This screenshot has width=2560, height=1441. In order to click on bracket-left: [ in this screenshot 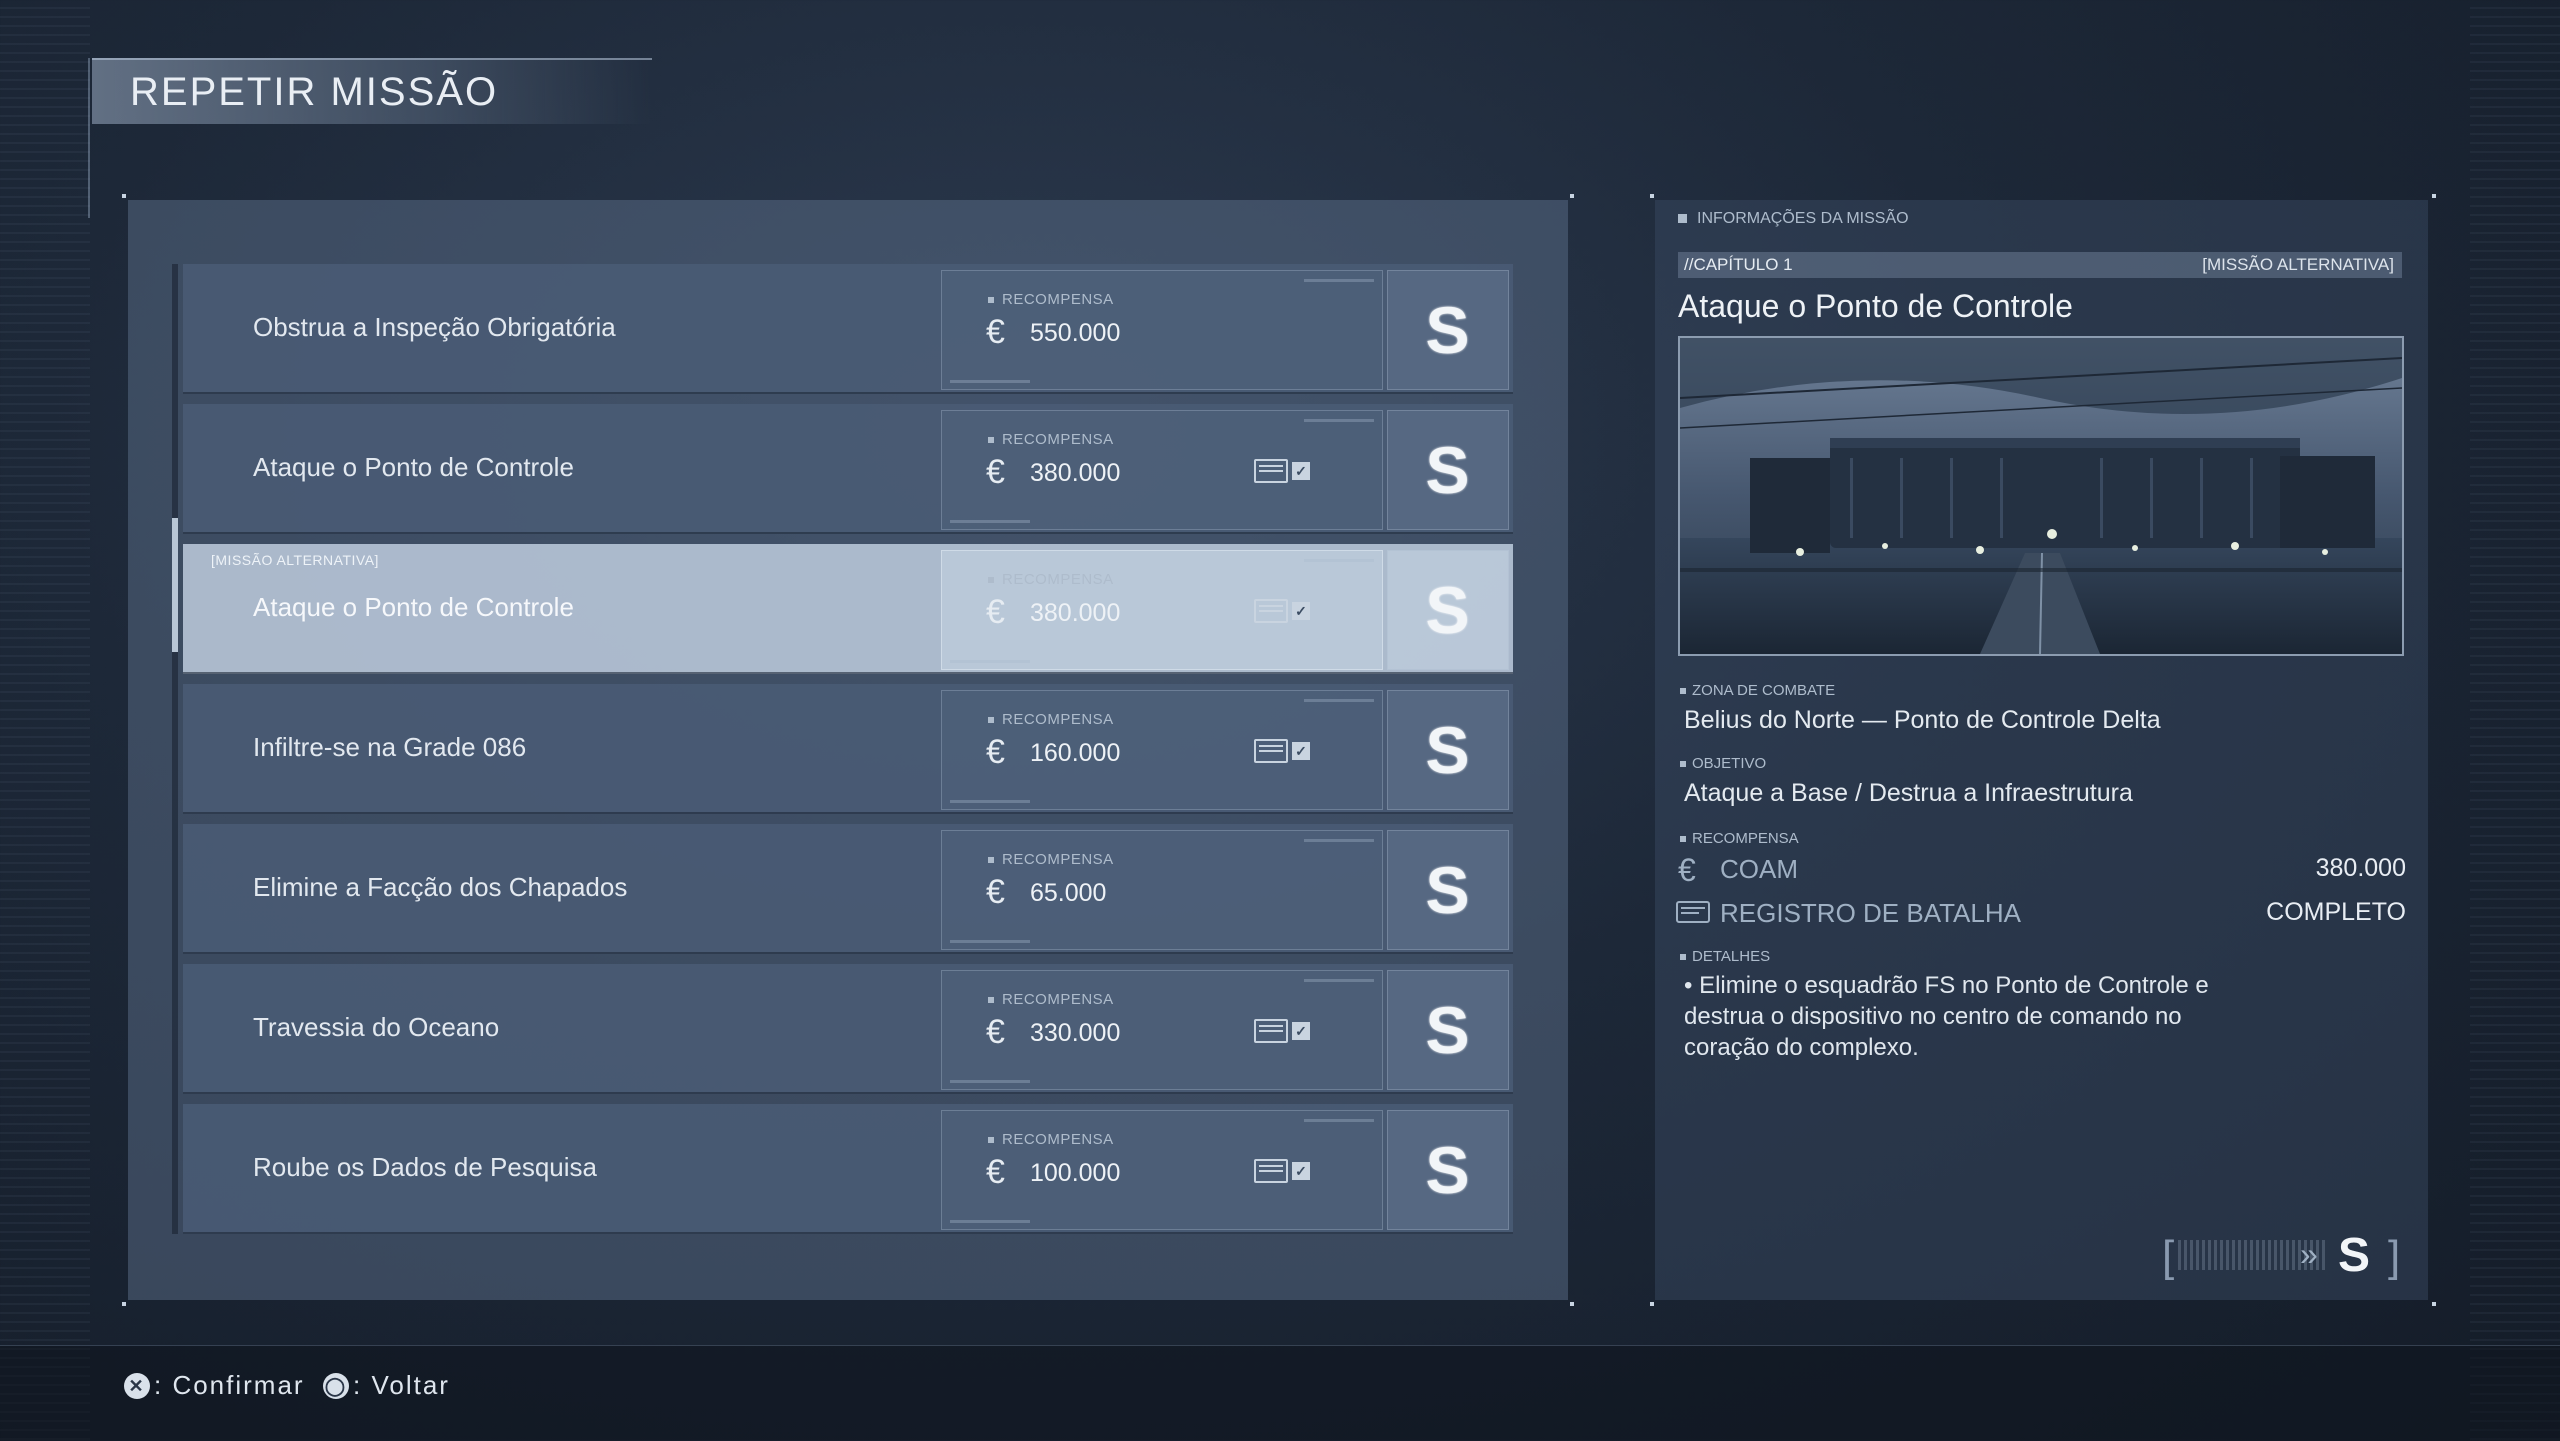, I will do `click(2168, 1256)`.